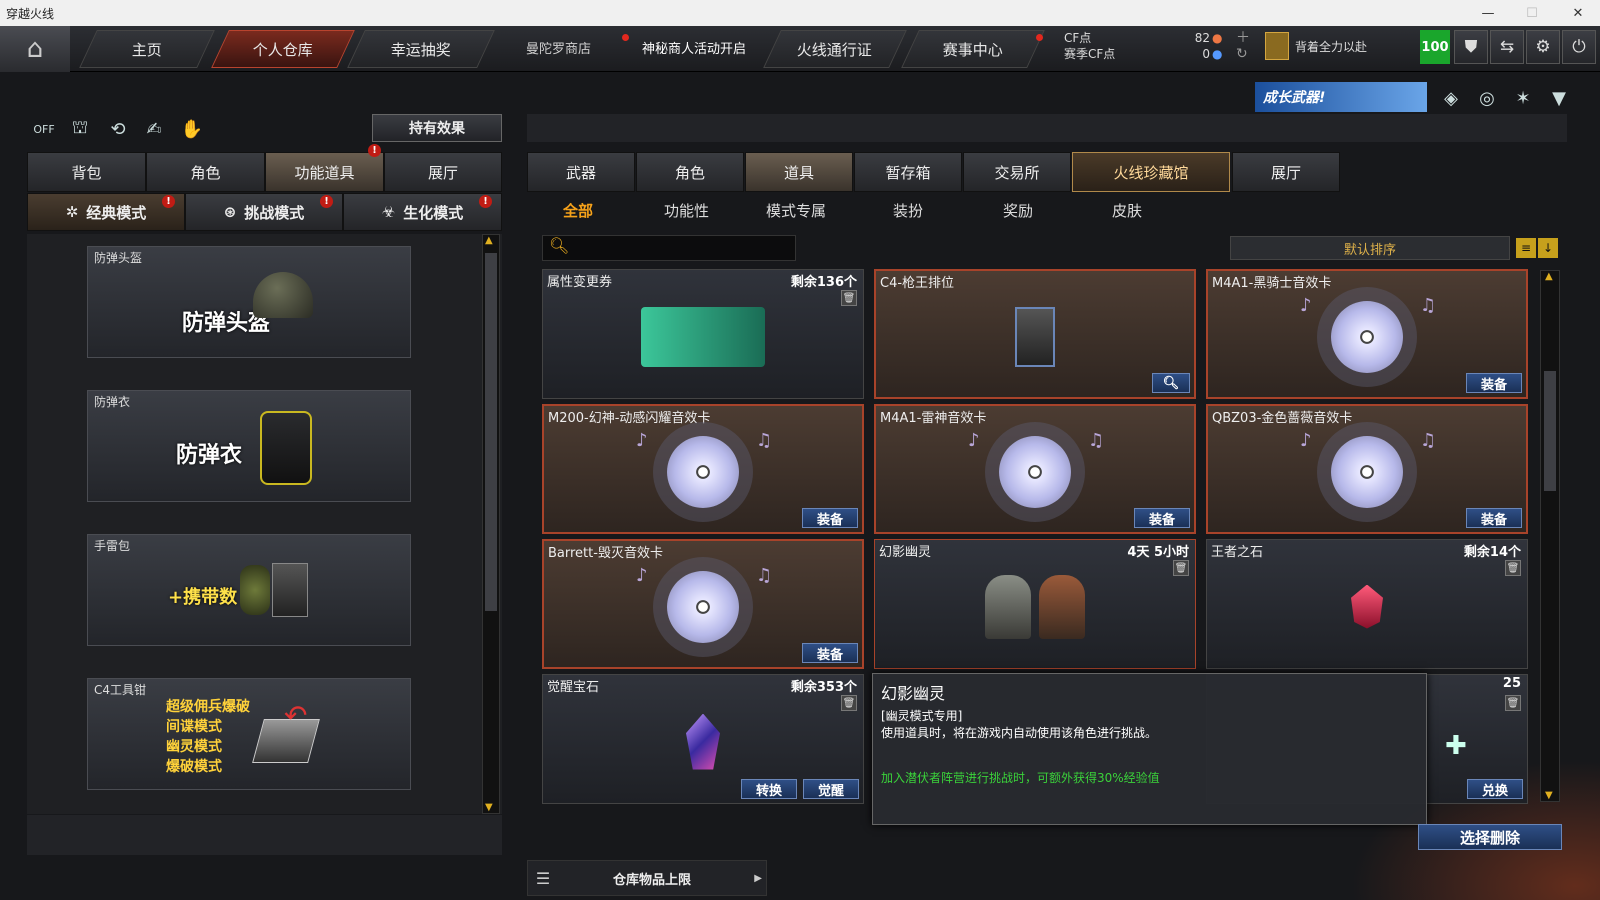 This screenshot has height=900, width=1600. I want to click on slot-c4-pliers: C4工具钳 超级佣兵爆破 间谍模式 幽灵模式 爆破模式 ↶, so click(249, 734).